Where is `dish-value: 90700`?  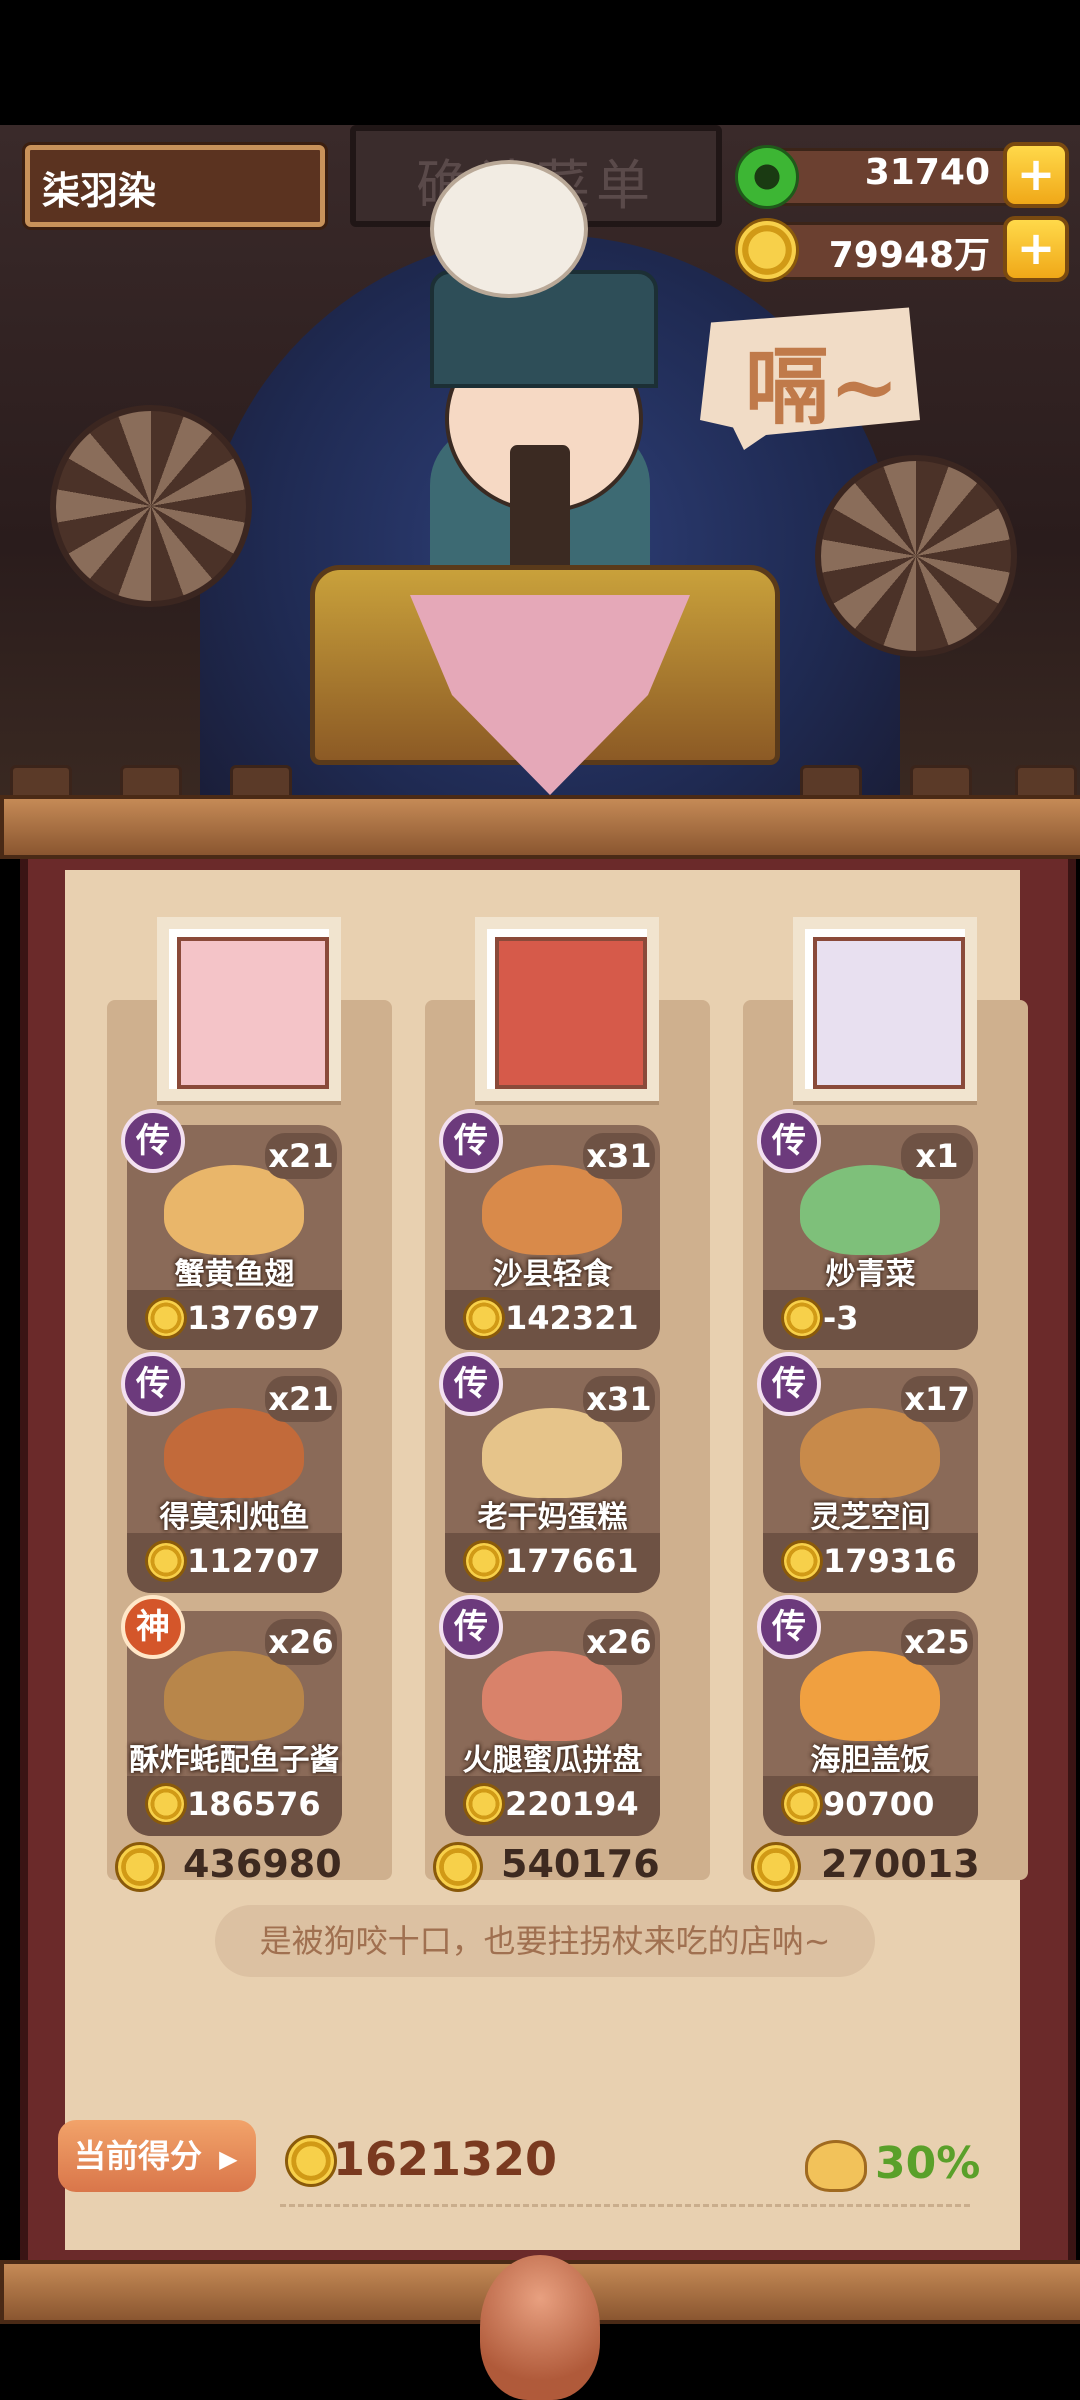
dish-value: 90700 is located at coordinates (879, 1804).